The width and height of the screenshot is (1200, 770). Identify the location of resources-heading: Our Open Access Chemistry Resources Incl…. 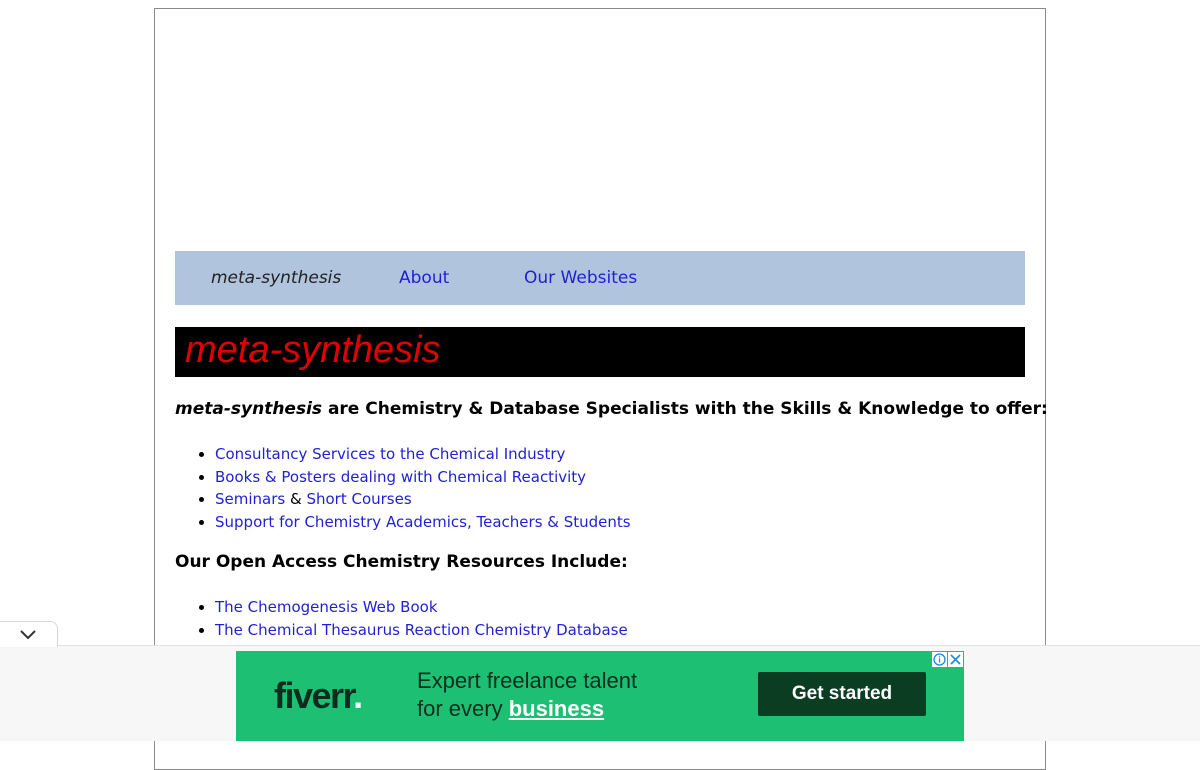
(401, 562).